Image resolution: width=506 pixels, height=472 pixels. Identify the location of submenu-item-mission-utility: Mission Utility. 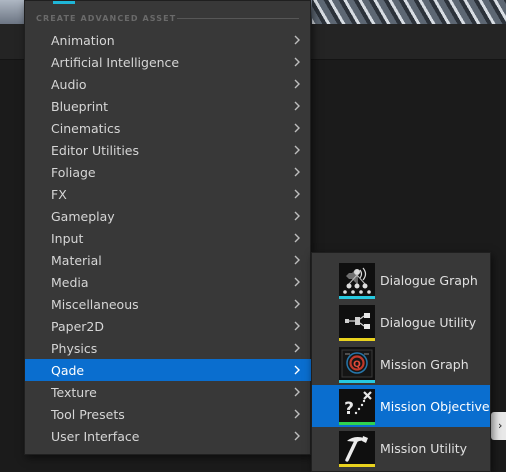
(401, 448).